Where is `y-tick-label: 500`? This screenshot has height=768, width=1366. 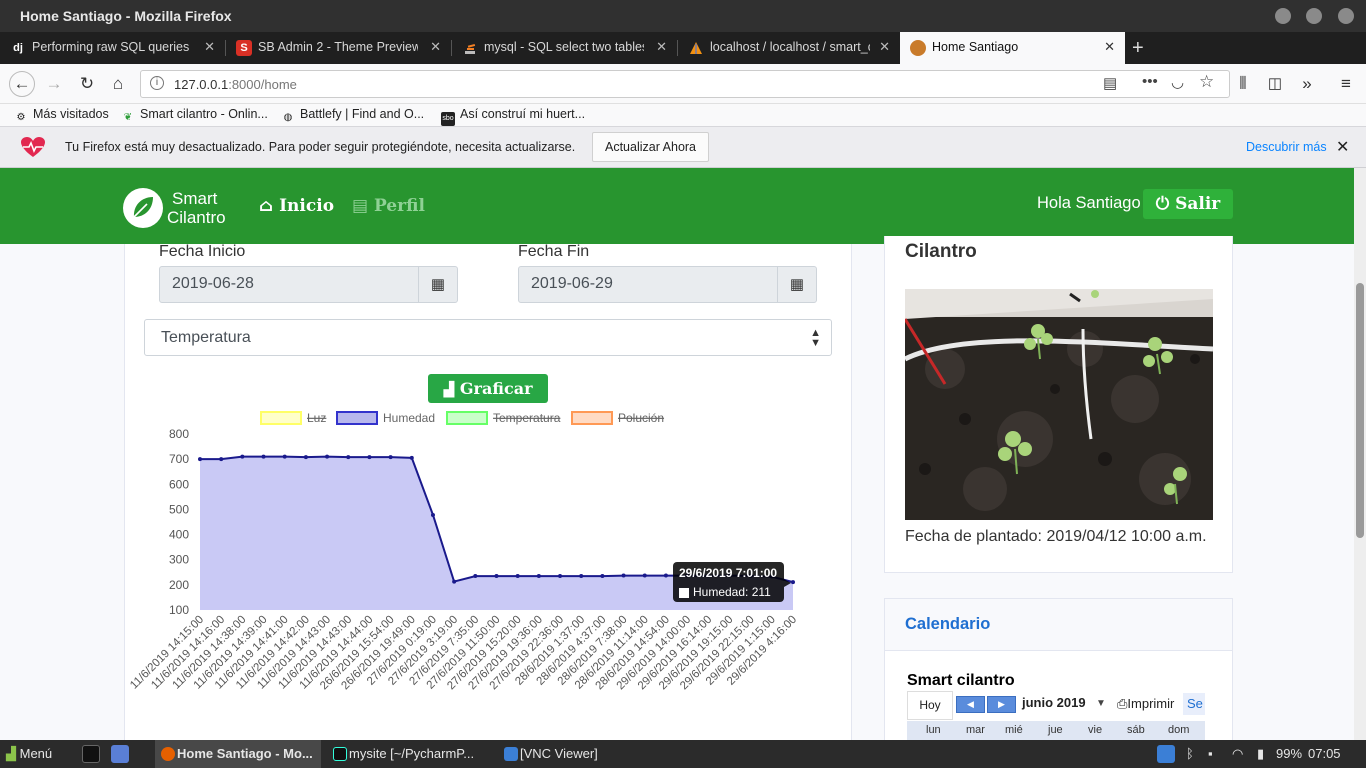
y-tick-label: 500 is located at coordinates (179, 509).